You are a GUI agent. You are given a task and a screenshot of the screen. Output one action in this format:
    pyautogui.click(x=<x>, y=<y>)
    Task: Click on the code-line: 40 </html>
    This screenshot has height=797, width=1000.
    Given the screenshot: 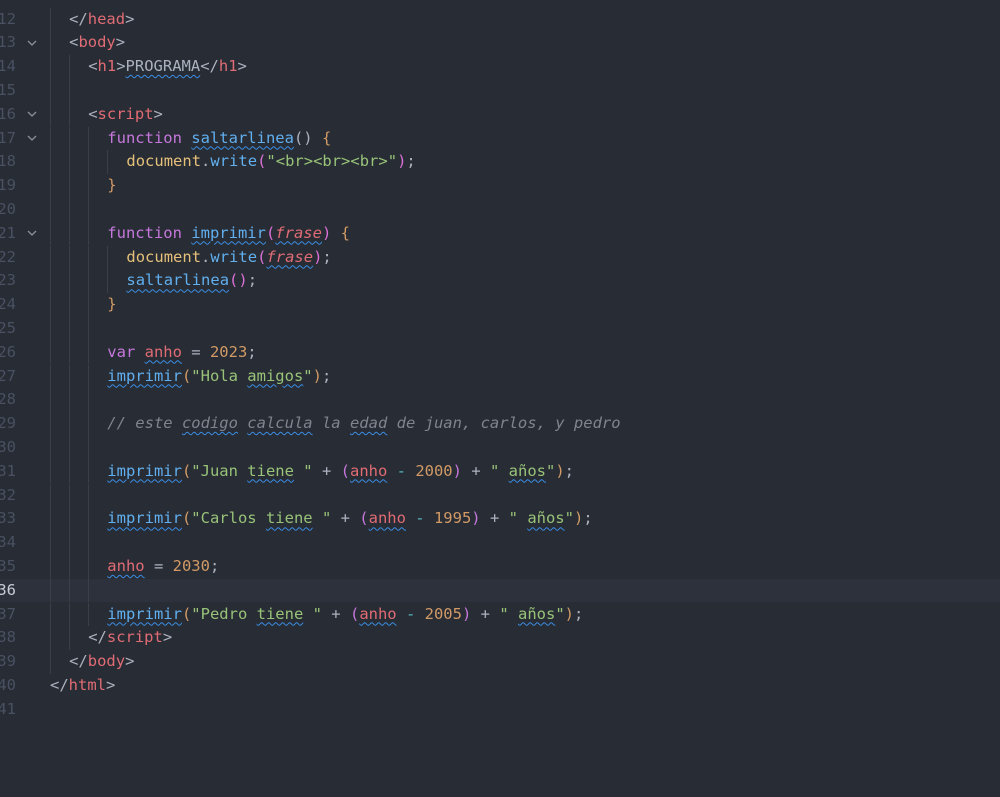 What is the action you would take?
    pyautogui.click(x=500, y=686)
    